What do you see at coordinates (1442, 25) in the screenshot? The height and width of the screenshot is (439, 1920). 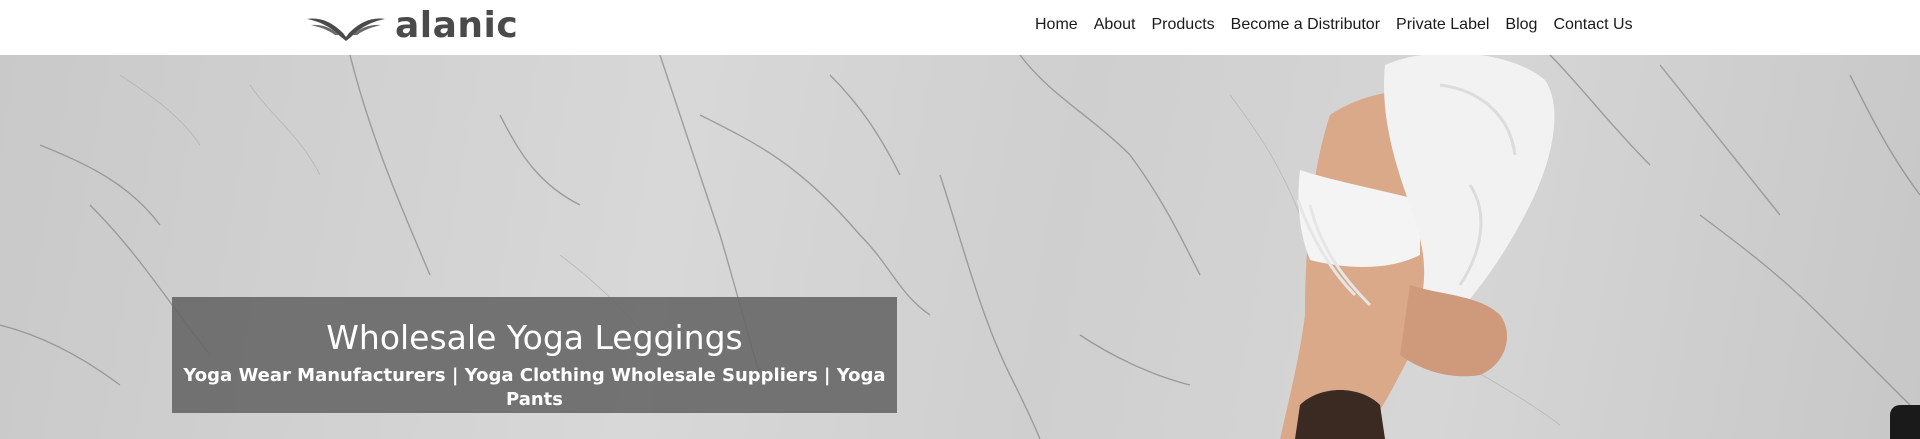 I see `nav-item-private-label: Private Label` at bounding box center [1442, 25].